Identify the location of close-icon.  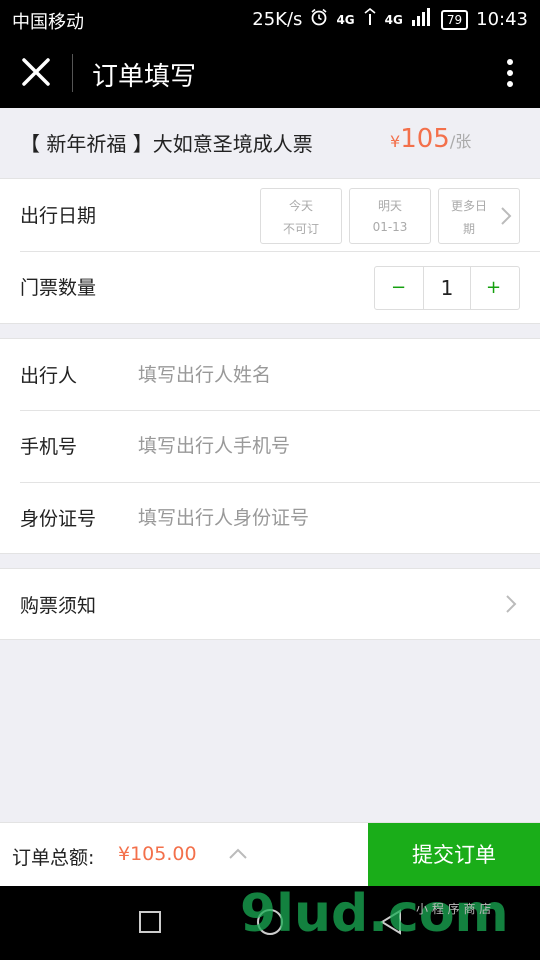
(36, 72).